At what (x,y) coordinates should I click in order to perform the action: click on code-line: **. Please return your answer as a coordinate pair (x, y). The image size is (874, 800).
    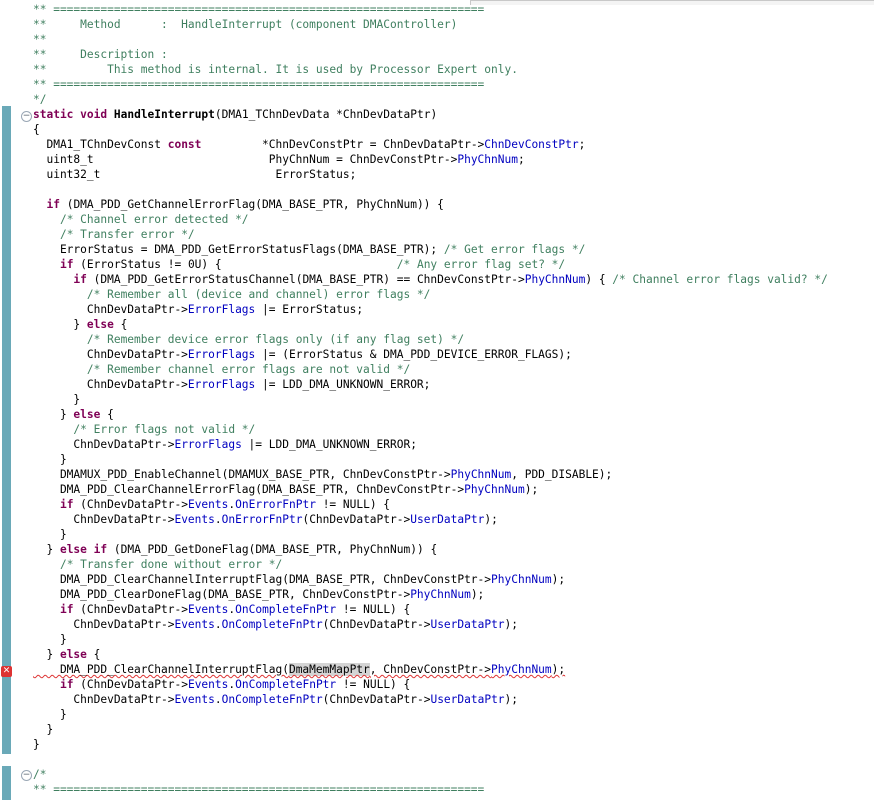
    Looking at the image, I should click on (430, 39).